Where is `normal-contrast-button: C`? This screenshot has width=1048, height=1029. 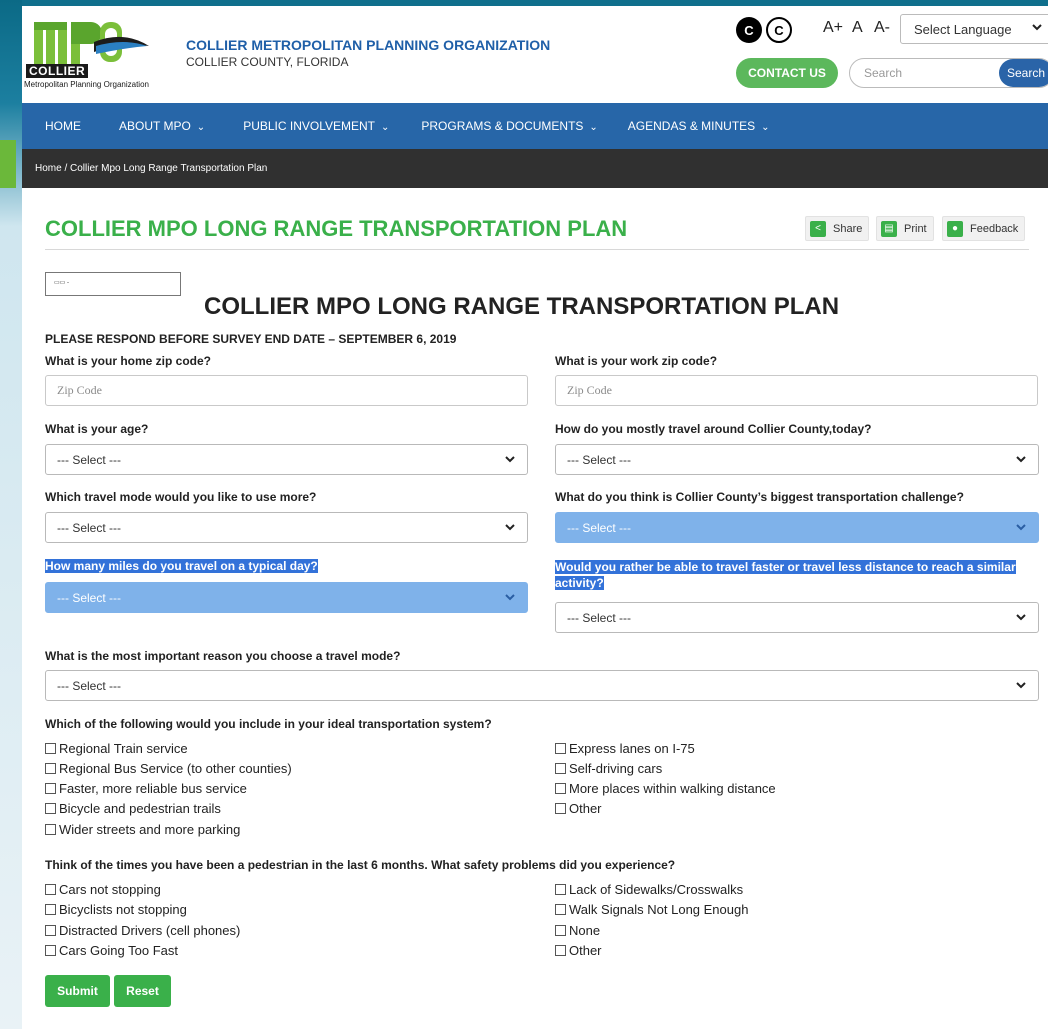
normal-contrast-button: C is located at coordinates (779, 30).